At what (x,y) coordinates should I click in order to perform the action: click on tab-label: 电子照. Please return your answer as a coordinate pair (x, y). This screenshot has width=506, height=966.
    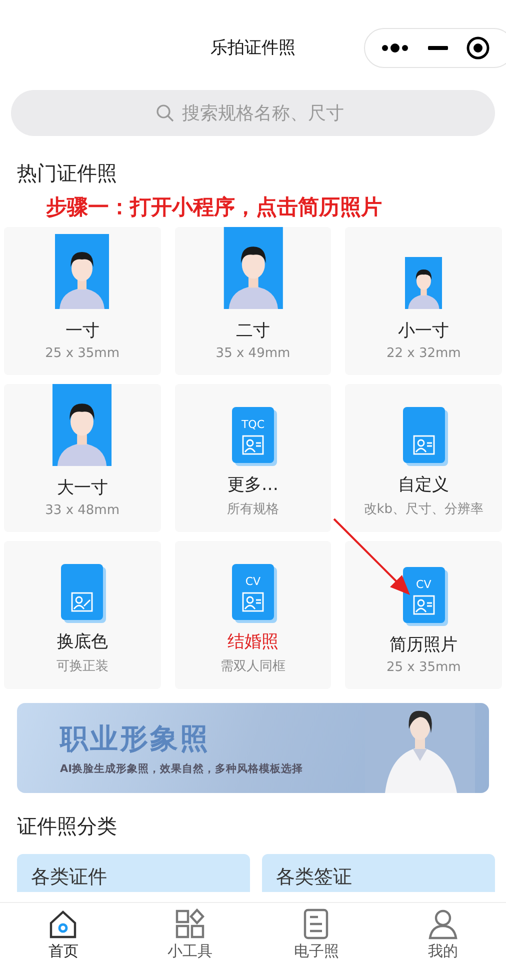
    Looking at the image, I should click on (316, 951).